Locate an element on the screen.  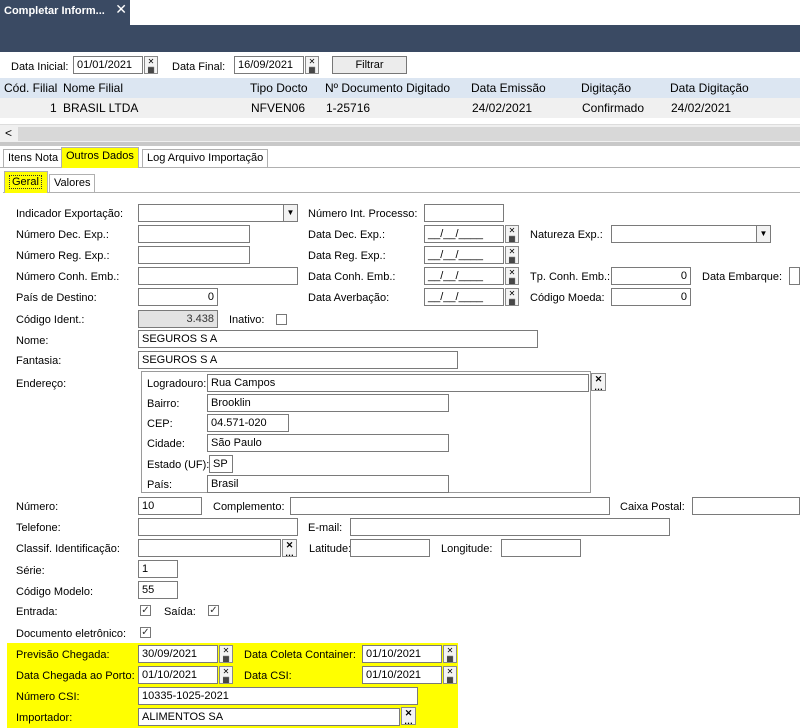
complemento-input is located at coordinates (450, 506).